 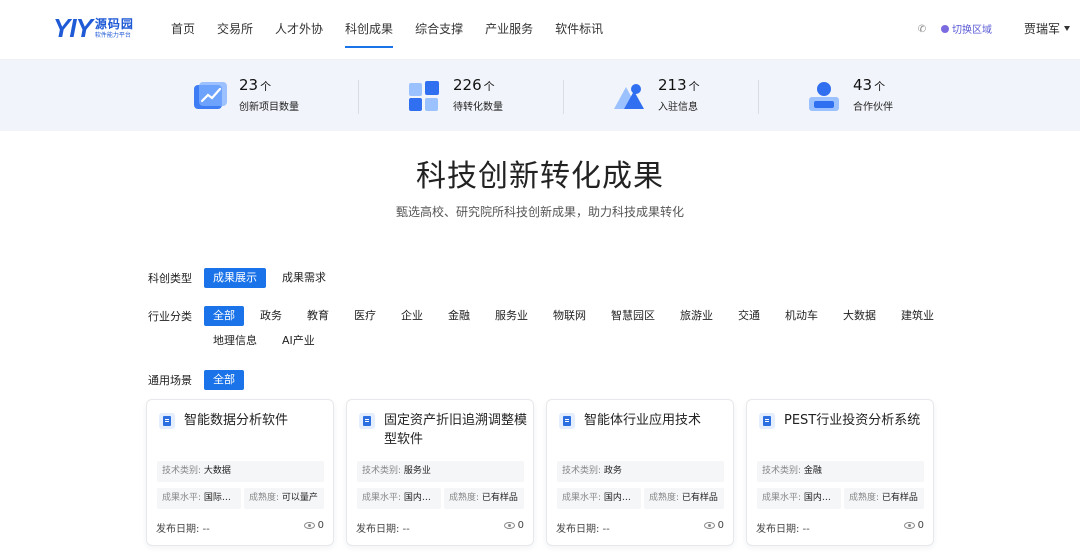 I want to click on nav-tenders: 软件标讯, so click(x=579, y=30).